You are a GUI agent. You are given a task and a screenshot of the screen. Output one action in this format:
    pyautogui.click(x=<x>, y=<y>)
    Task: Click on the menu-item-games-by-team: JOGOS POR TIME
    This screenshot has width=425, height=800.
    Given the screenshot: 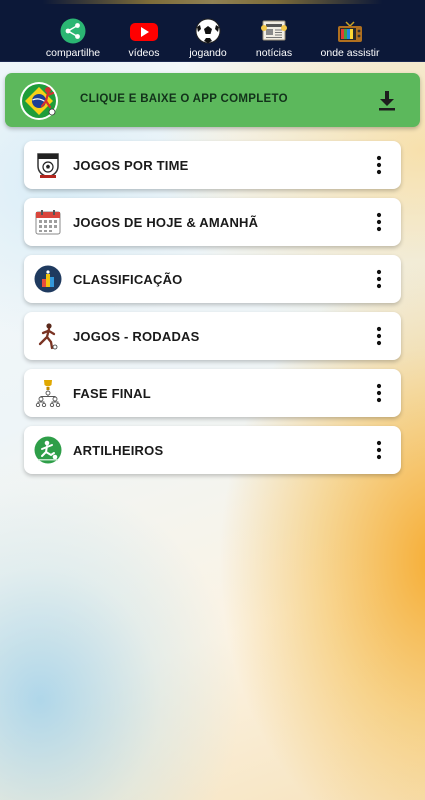 What is the action you would take?
    pyautogui.click(x=212, y=165)
    